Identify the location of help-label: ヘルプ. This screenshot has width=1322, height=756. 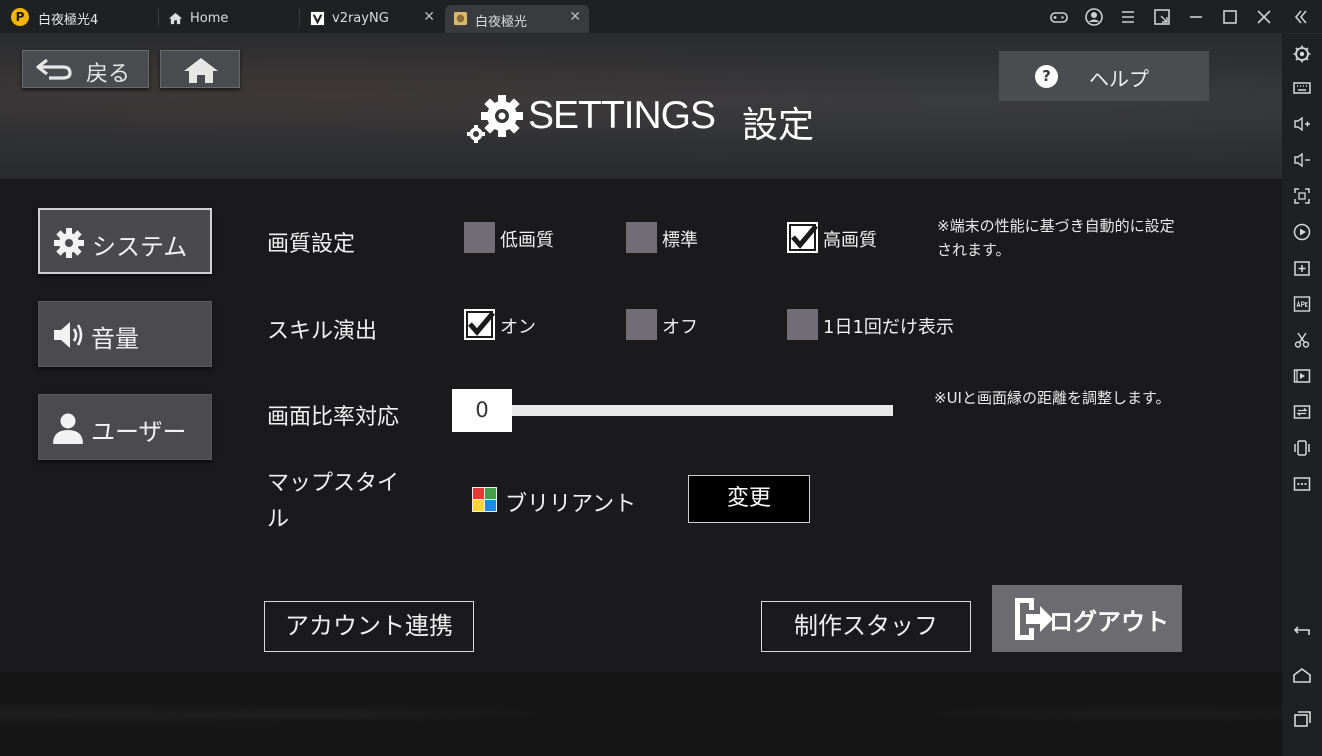
(1119, 79).